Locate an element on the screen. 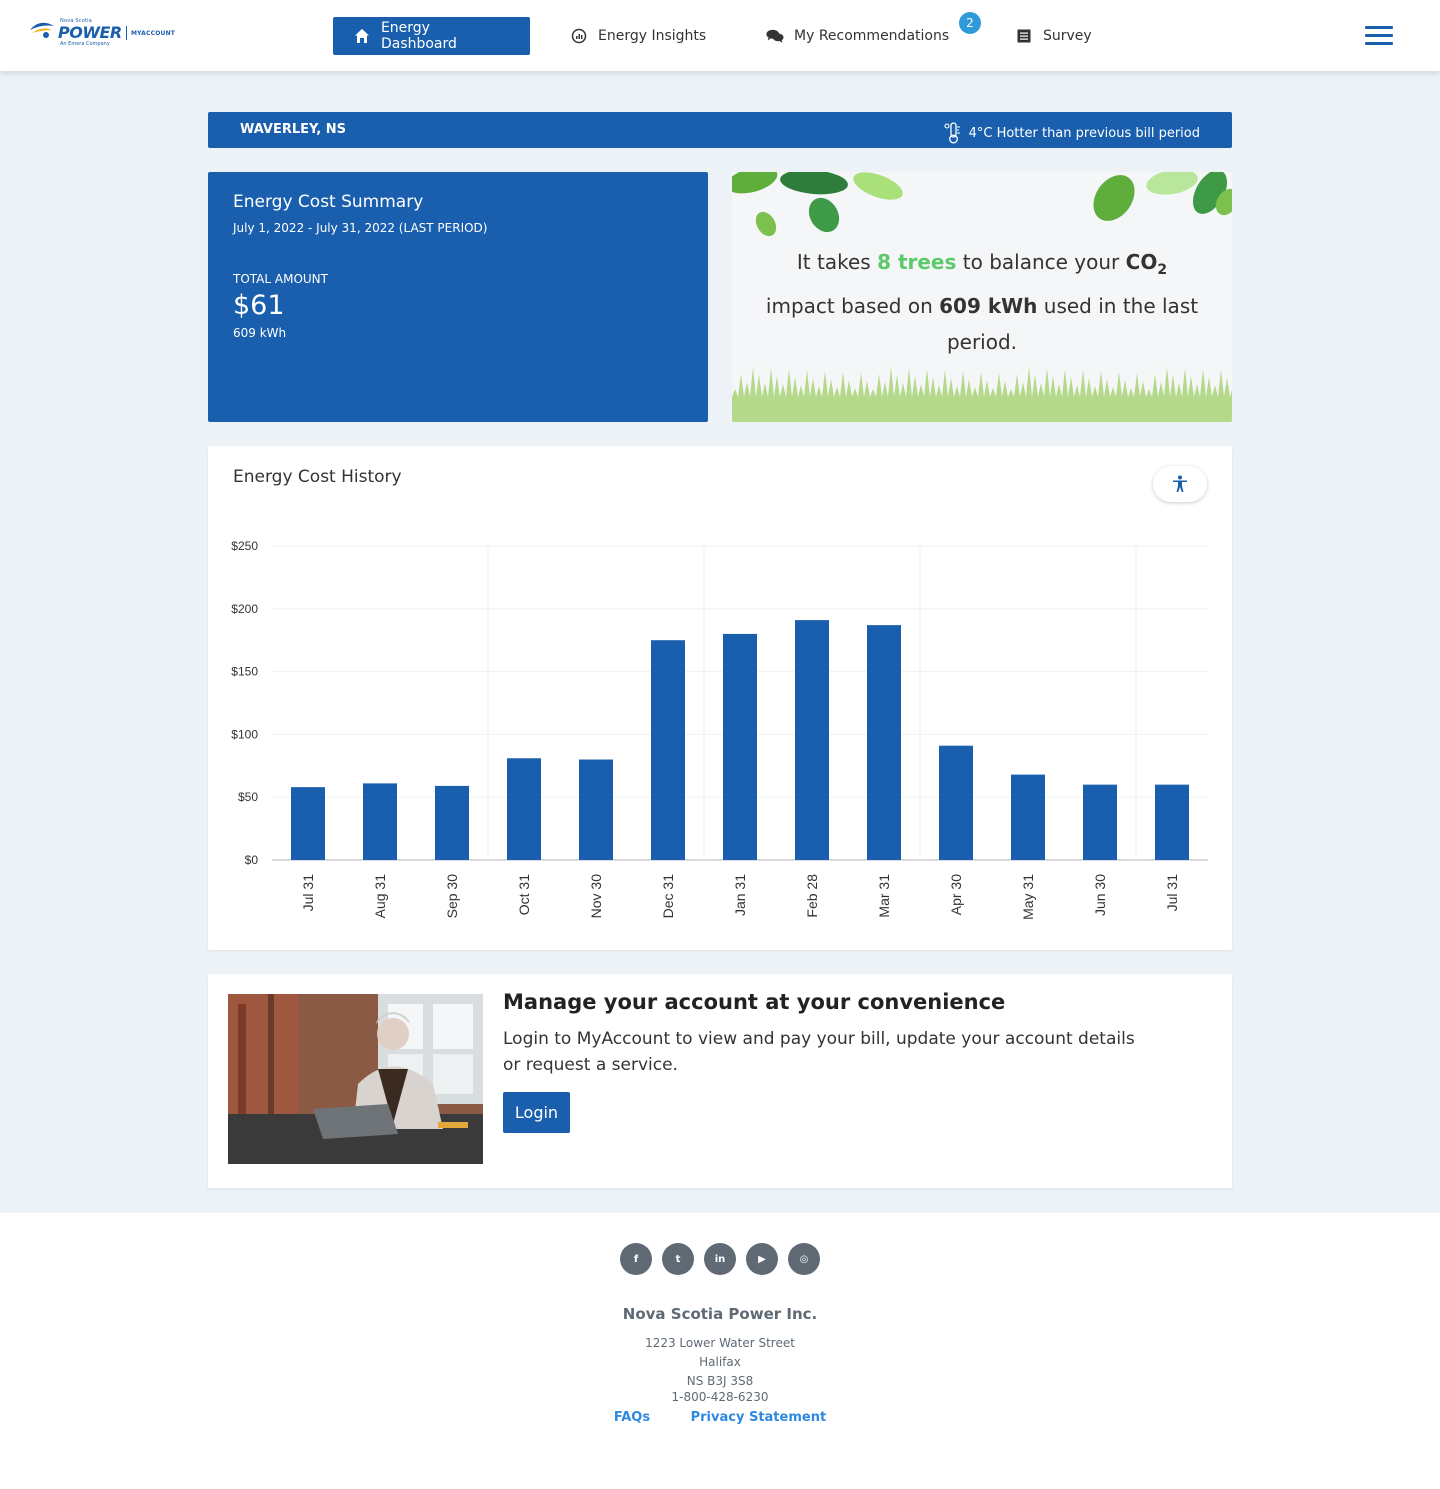 The height and width of the screenshot is (1489, 1440). cost-summary-title: Energy Cost Summary is located at coordinates (328, 202).